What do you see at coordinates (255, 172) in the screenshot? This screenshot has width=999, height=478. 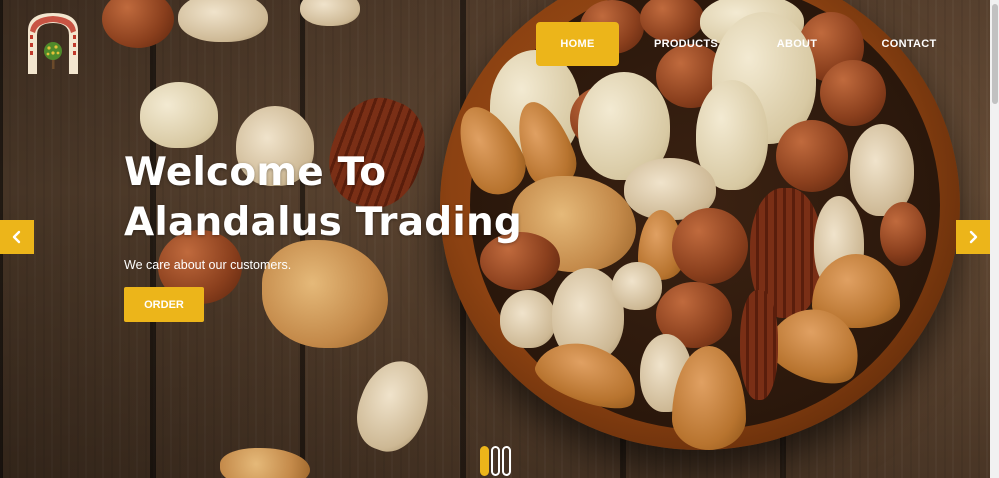 I see `headline-line-1: Welcome To` at bounding box center [255, 172].